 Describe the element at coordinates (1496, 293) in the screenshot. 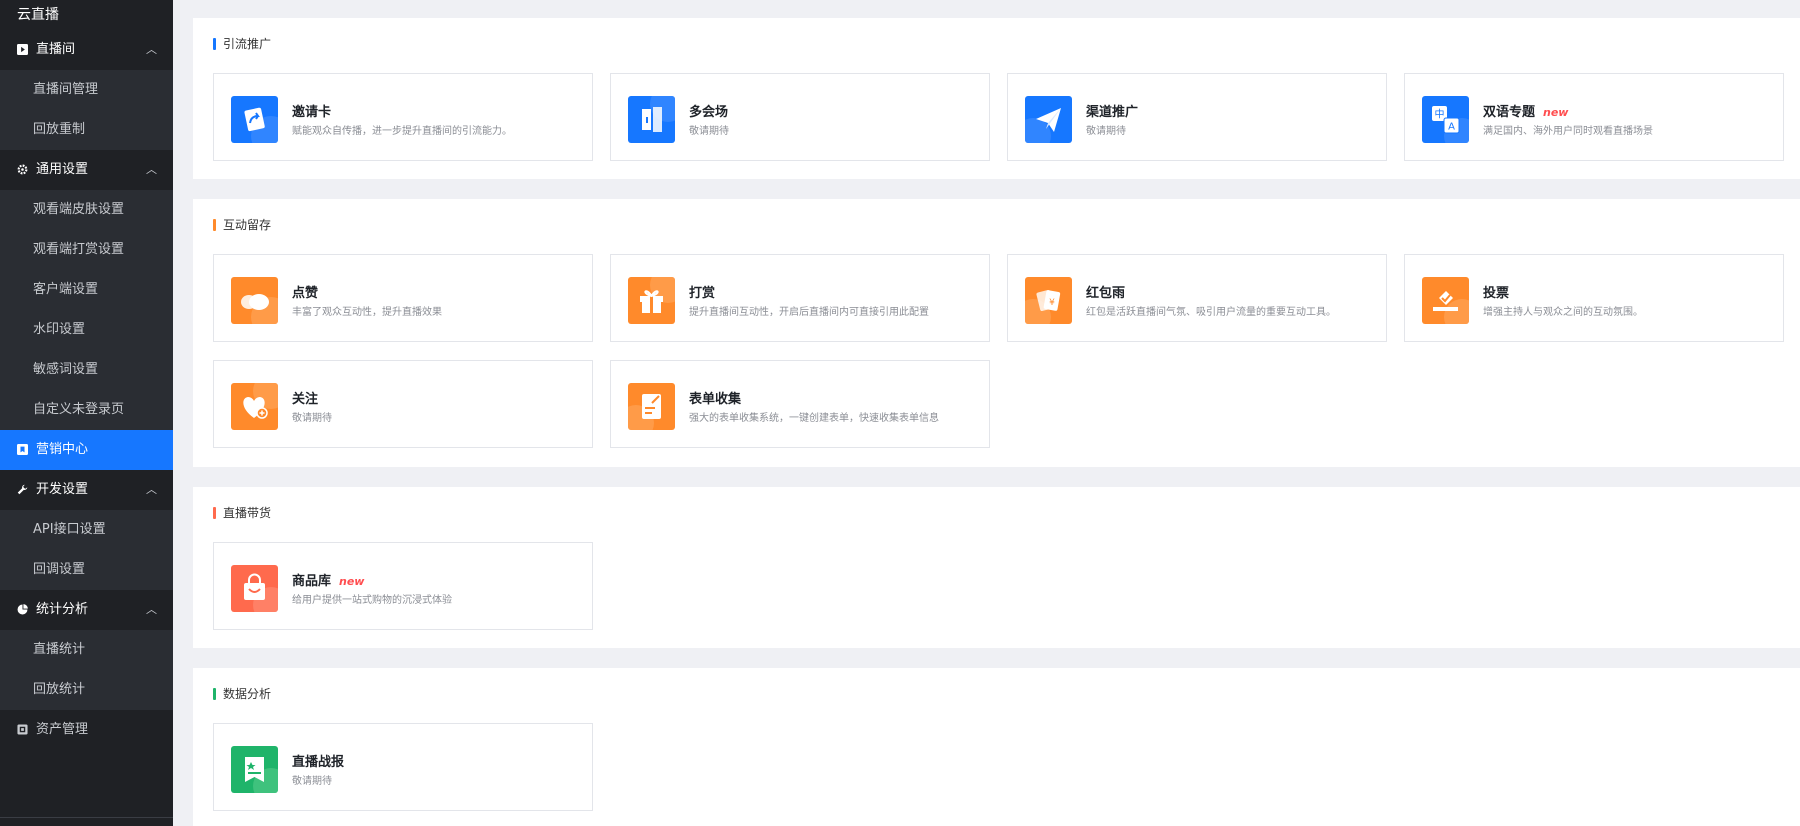

I see `card-title: 投票` at that location.